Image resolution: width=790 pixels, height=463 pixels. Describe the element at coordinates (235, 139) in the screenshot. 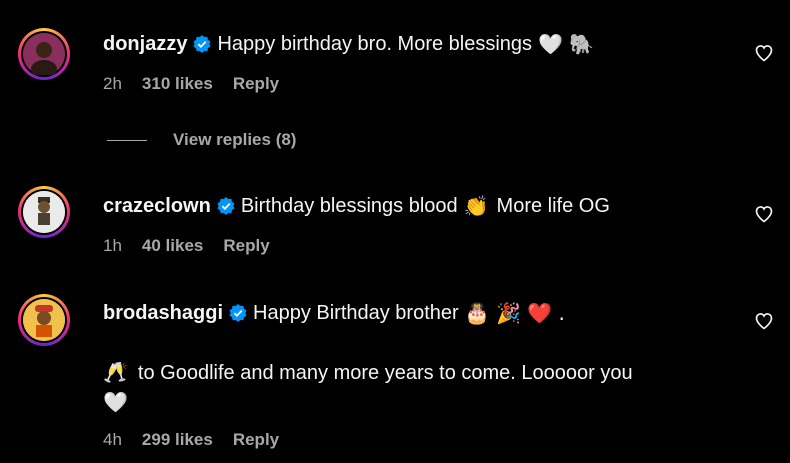

I see `view-replies-label: View replies (8)` at that location.